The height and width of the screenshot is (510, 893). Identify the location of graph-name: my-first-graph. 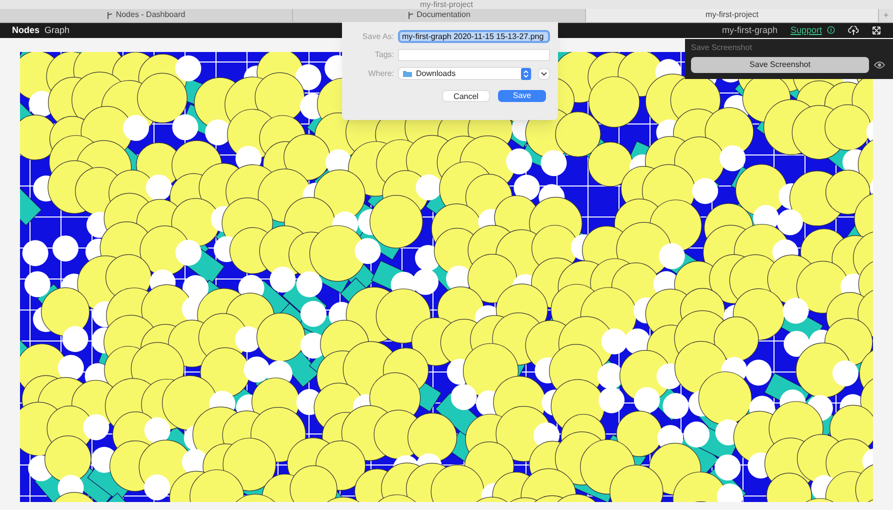
(750, 30).